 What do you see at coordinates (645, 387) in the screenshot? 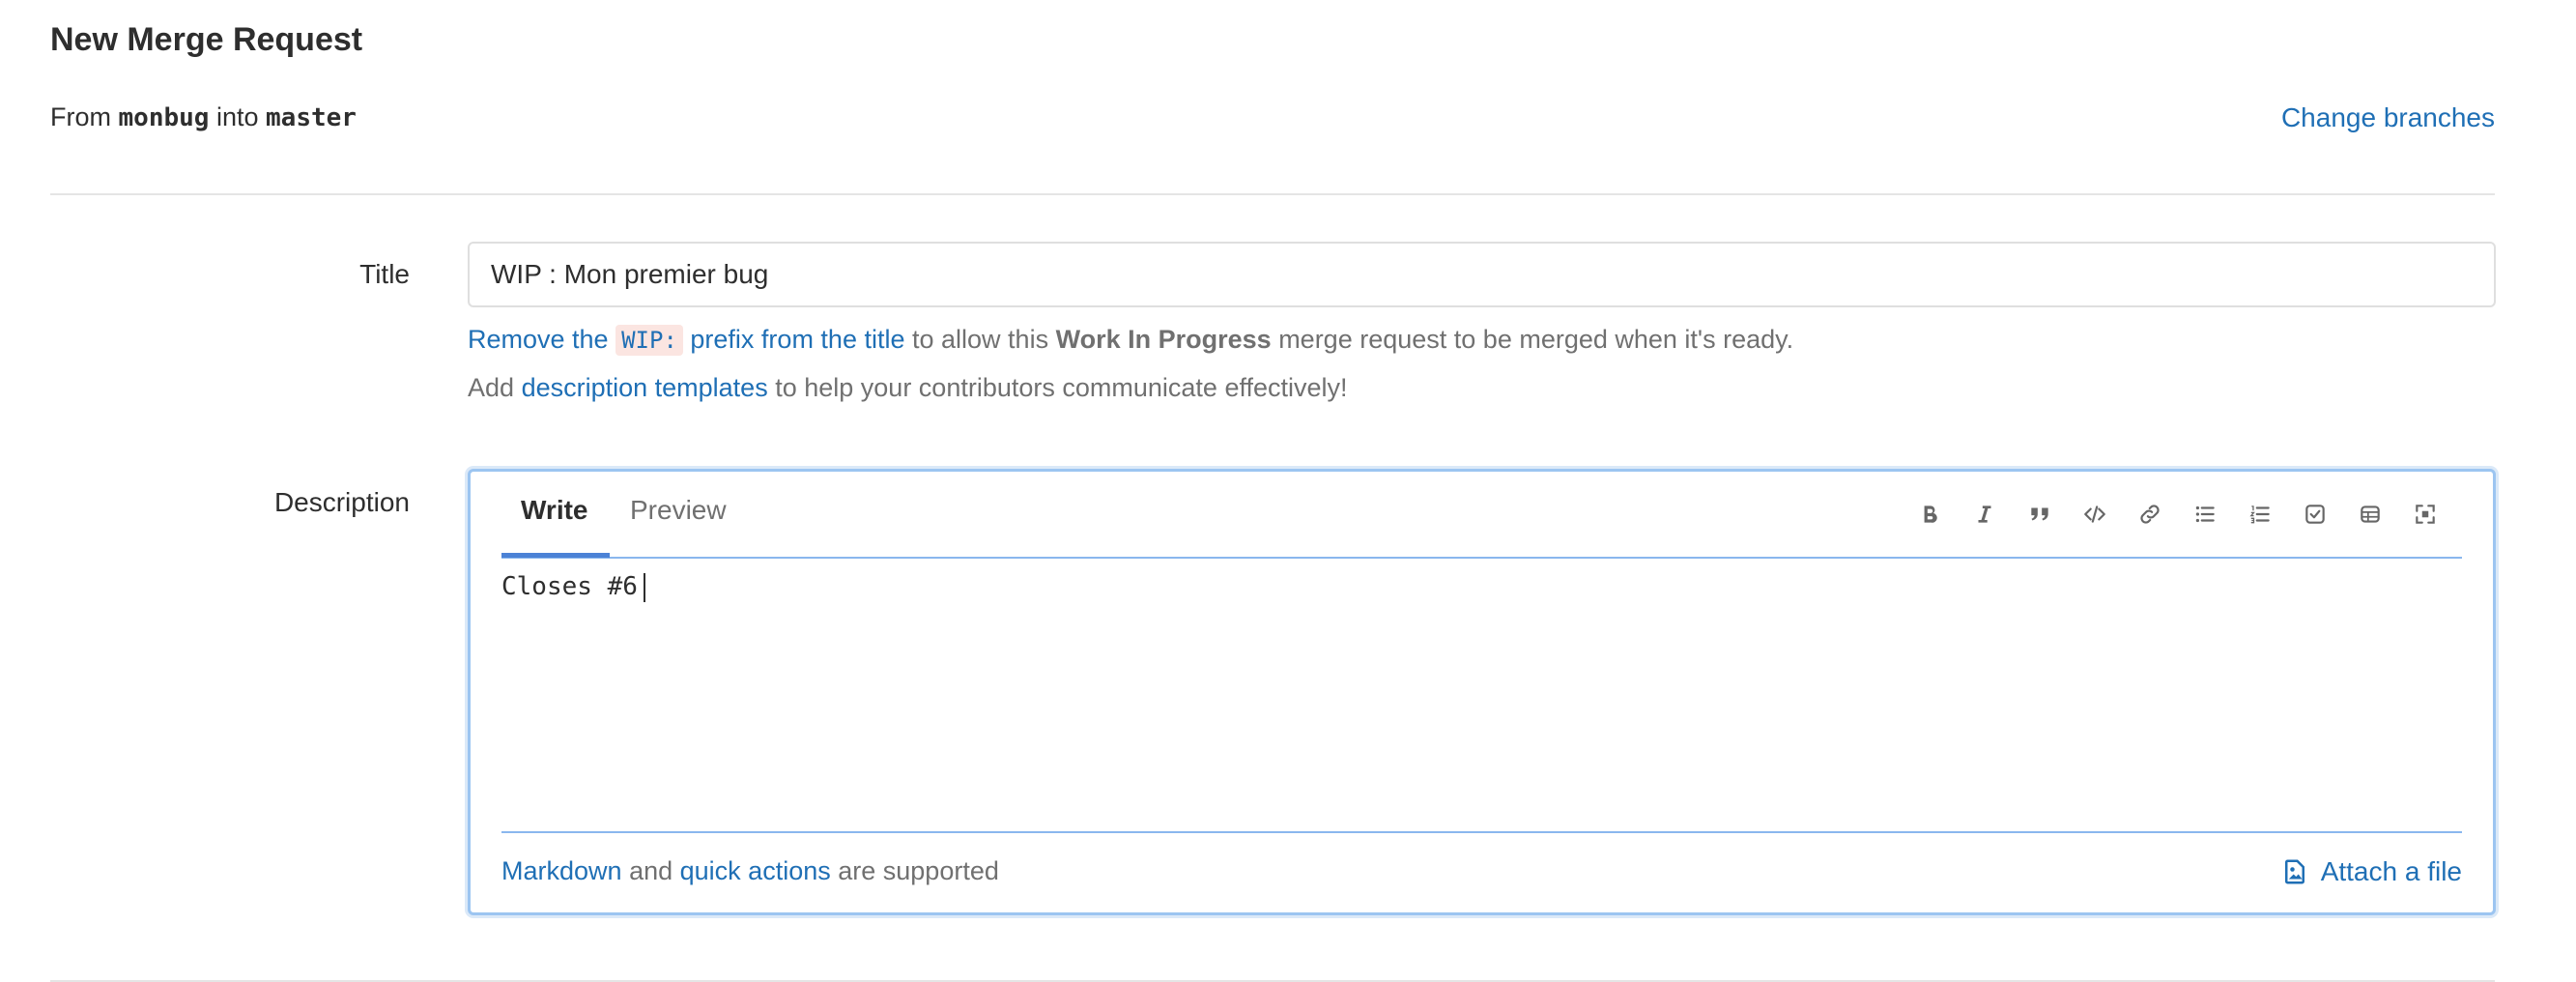
I see `description-templates-link: description templates` at bounding box center [645, 387].